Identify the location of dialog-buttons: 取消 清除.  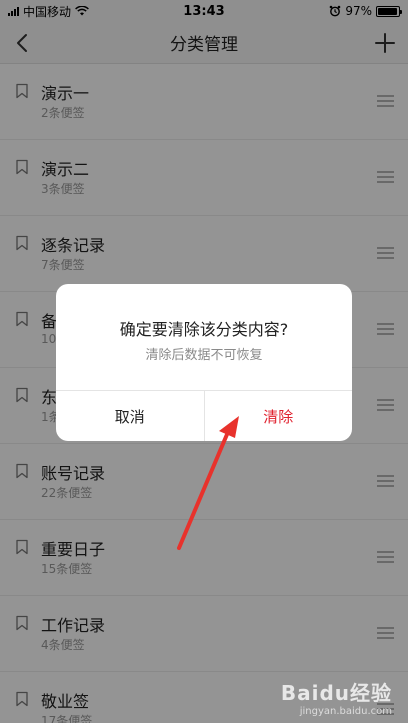
(204, 415).